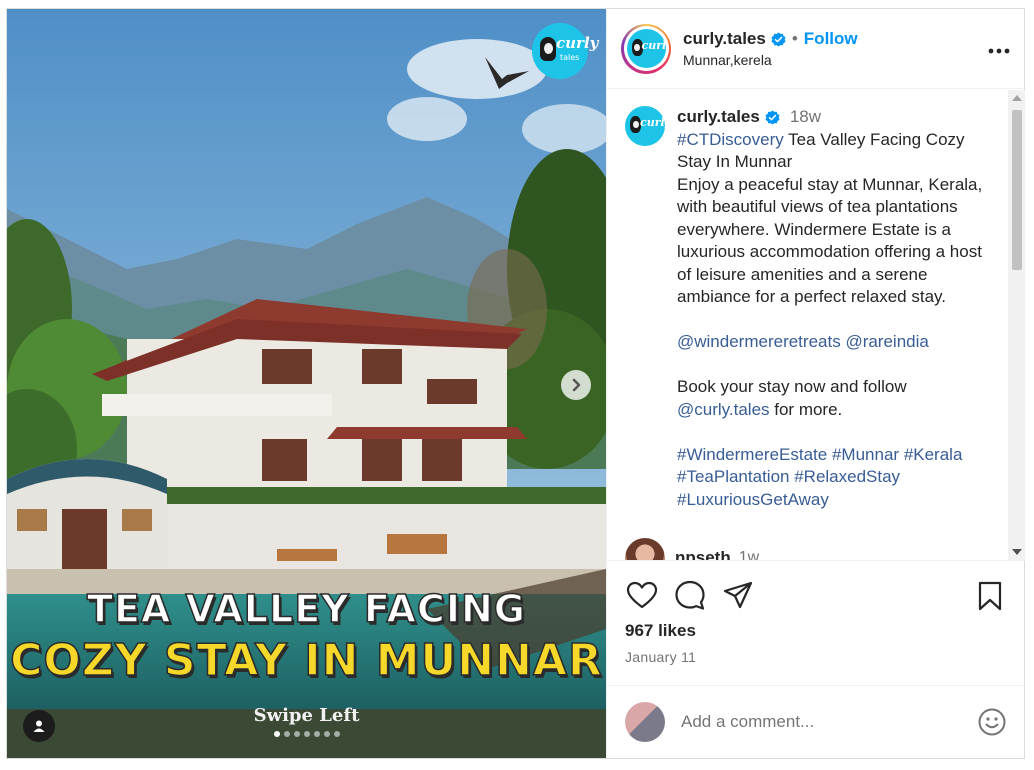 This screenshot has width=1034, height=770. I want to click on likes-count: 967 likes, so click(660, 631).